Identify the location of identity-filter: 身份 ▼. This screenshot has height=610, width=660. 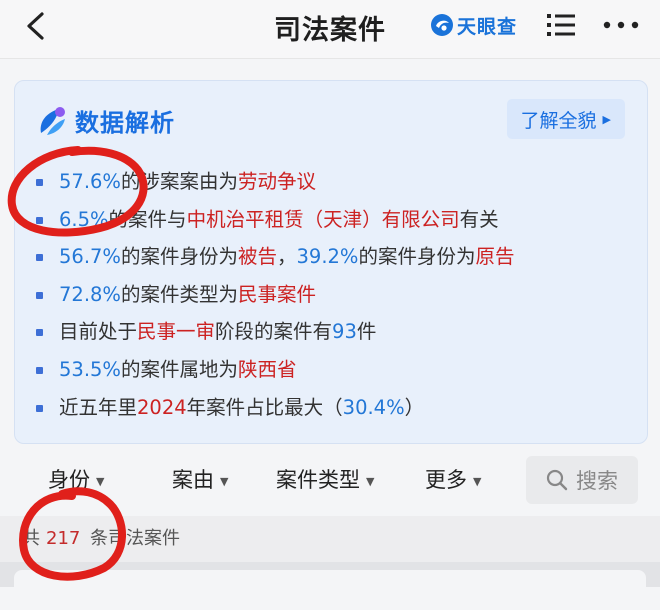
(76, 480).